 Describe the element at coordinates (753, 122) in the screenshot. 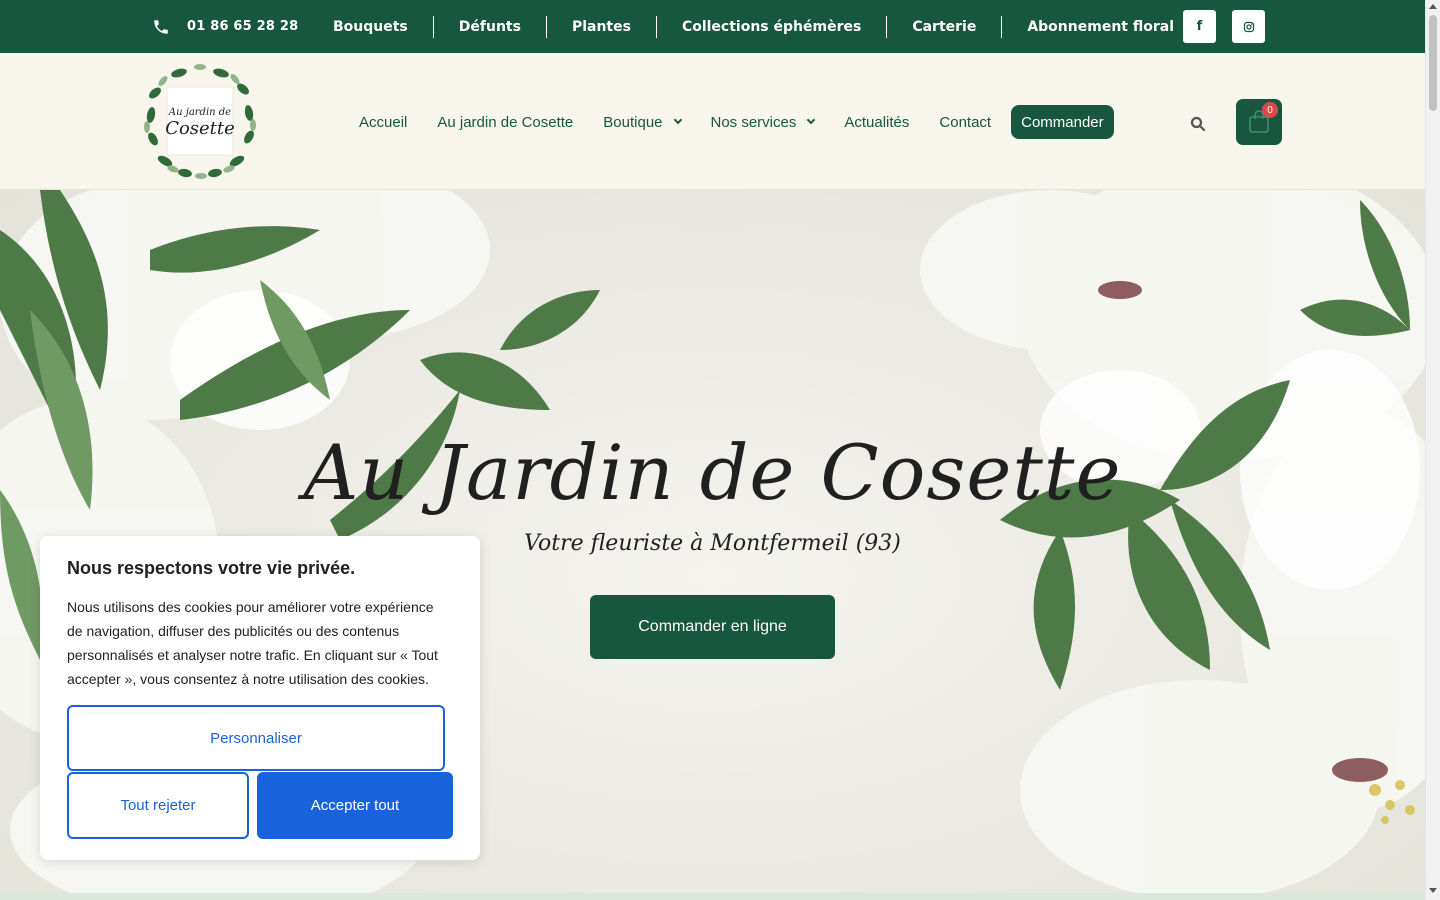

I see `nav-services-label: Nos services` at that location.